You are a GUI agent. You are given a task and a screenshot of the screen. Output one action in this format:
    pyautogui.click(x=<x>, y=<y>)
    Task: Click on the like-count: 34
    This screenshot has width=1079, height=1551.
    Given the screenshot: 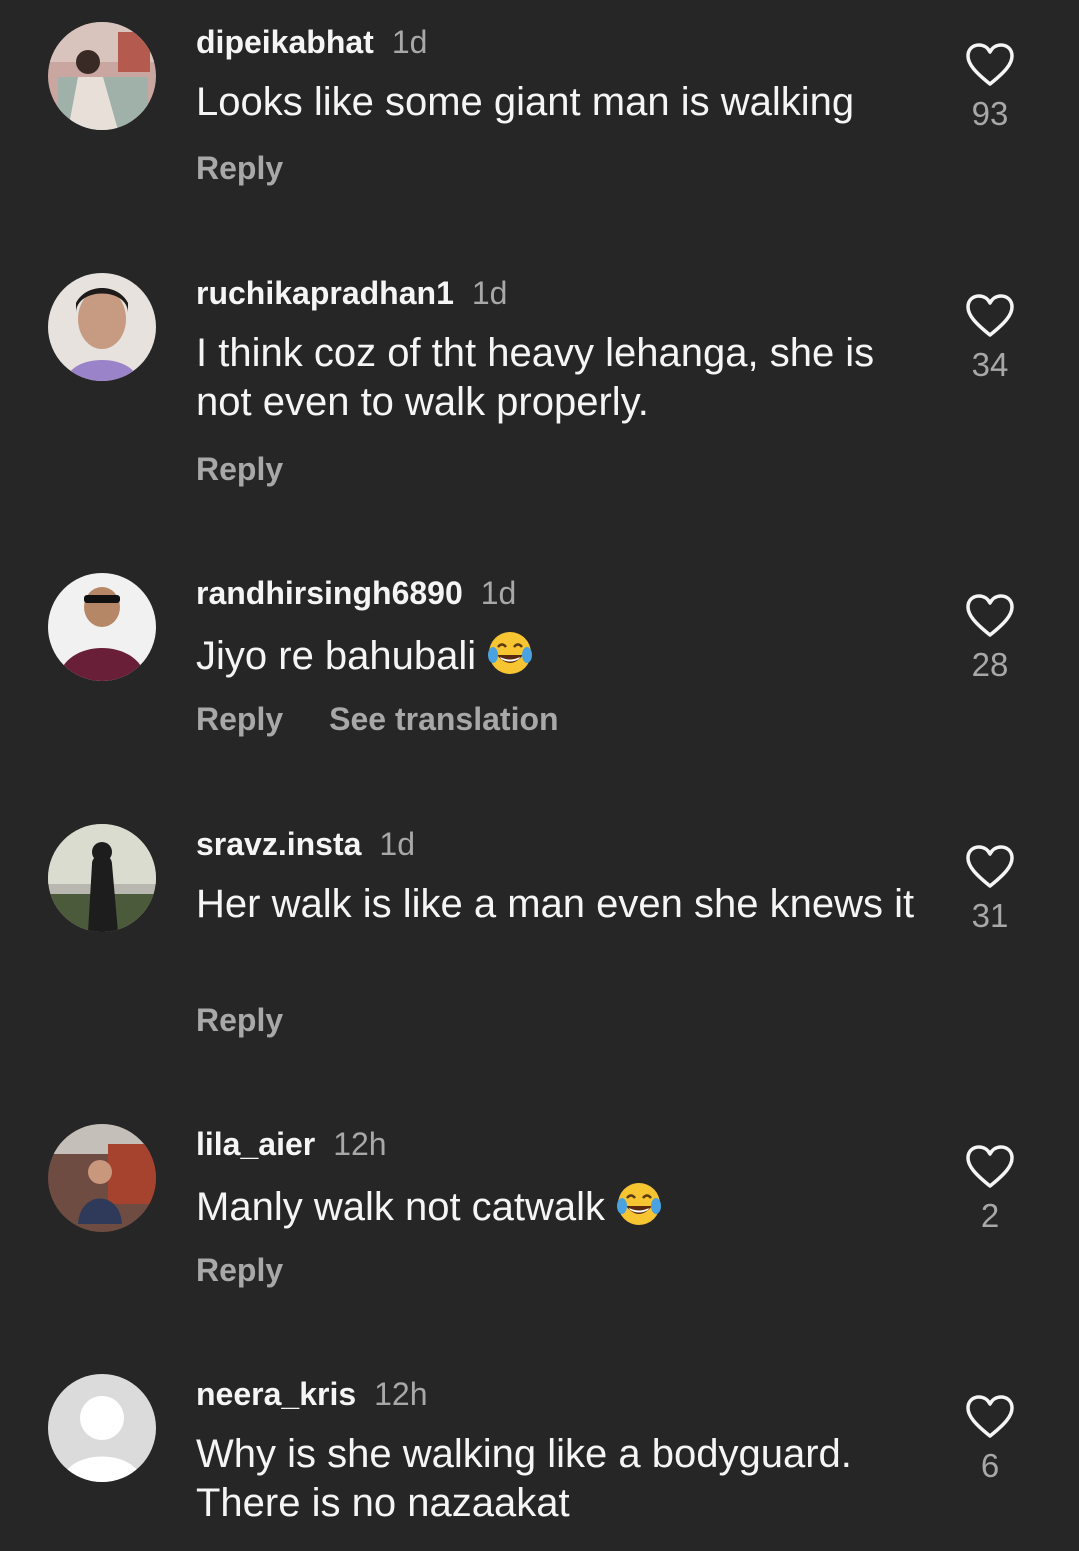 What is the action you would take?
    pyautogui.click(x=990, y=364)
    